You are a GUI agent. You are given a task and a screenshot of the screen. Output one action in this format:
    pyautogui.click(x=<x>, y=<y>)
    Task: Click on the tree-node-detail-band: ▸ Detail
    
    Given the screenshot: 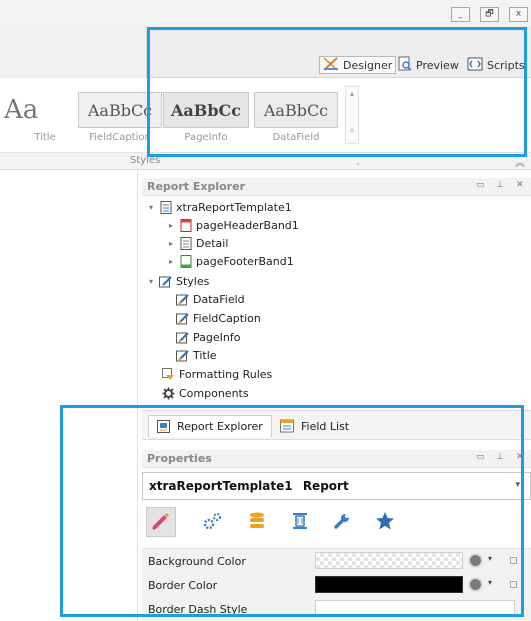 What is the action you would take?
    pyautogui.click(x=197, y=243)
    